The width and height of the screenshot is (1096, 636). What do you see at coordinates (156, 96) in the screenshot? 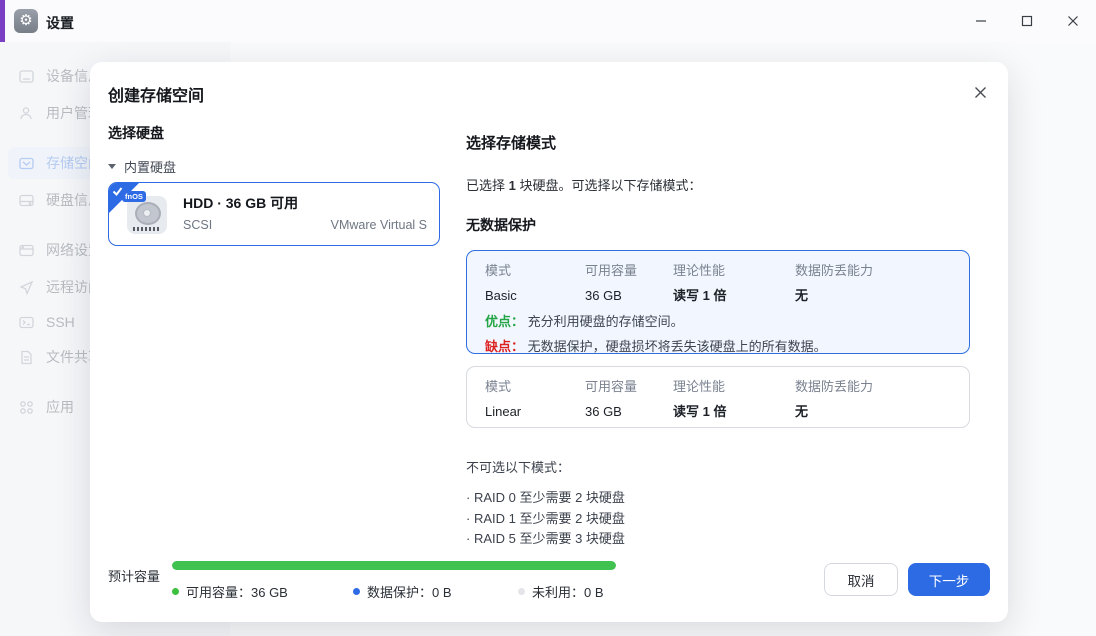
I see `dialog-title: 创建存储空间` at bounding box center [156, 96].